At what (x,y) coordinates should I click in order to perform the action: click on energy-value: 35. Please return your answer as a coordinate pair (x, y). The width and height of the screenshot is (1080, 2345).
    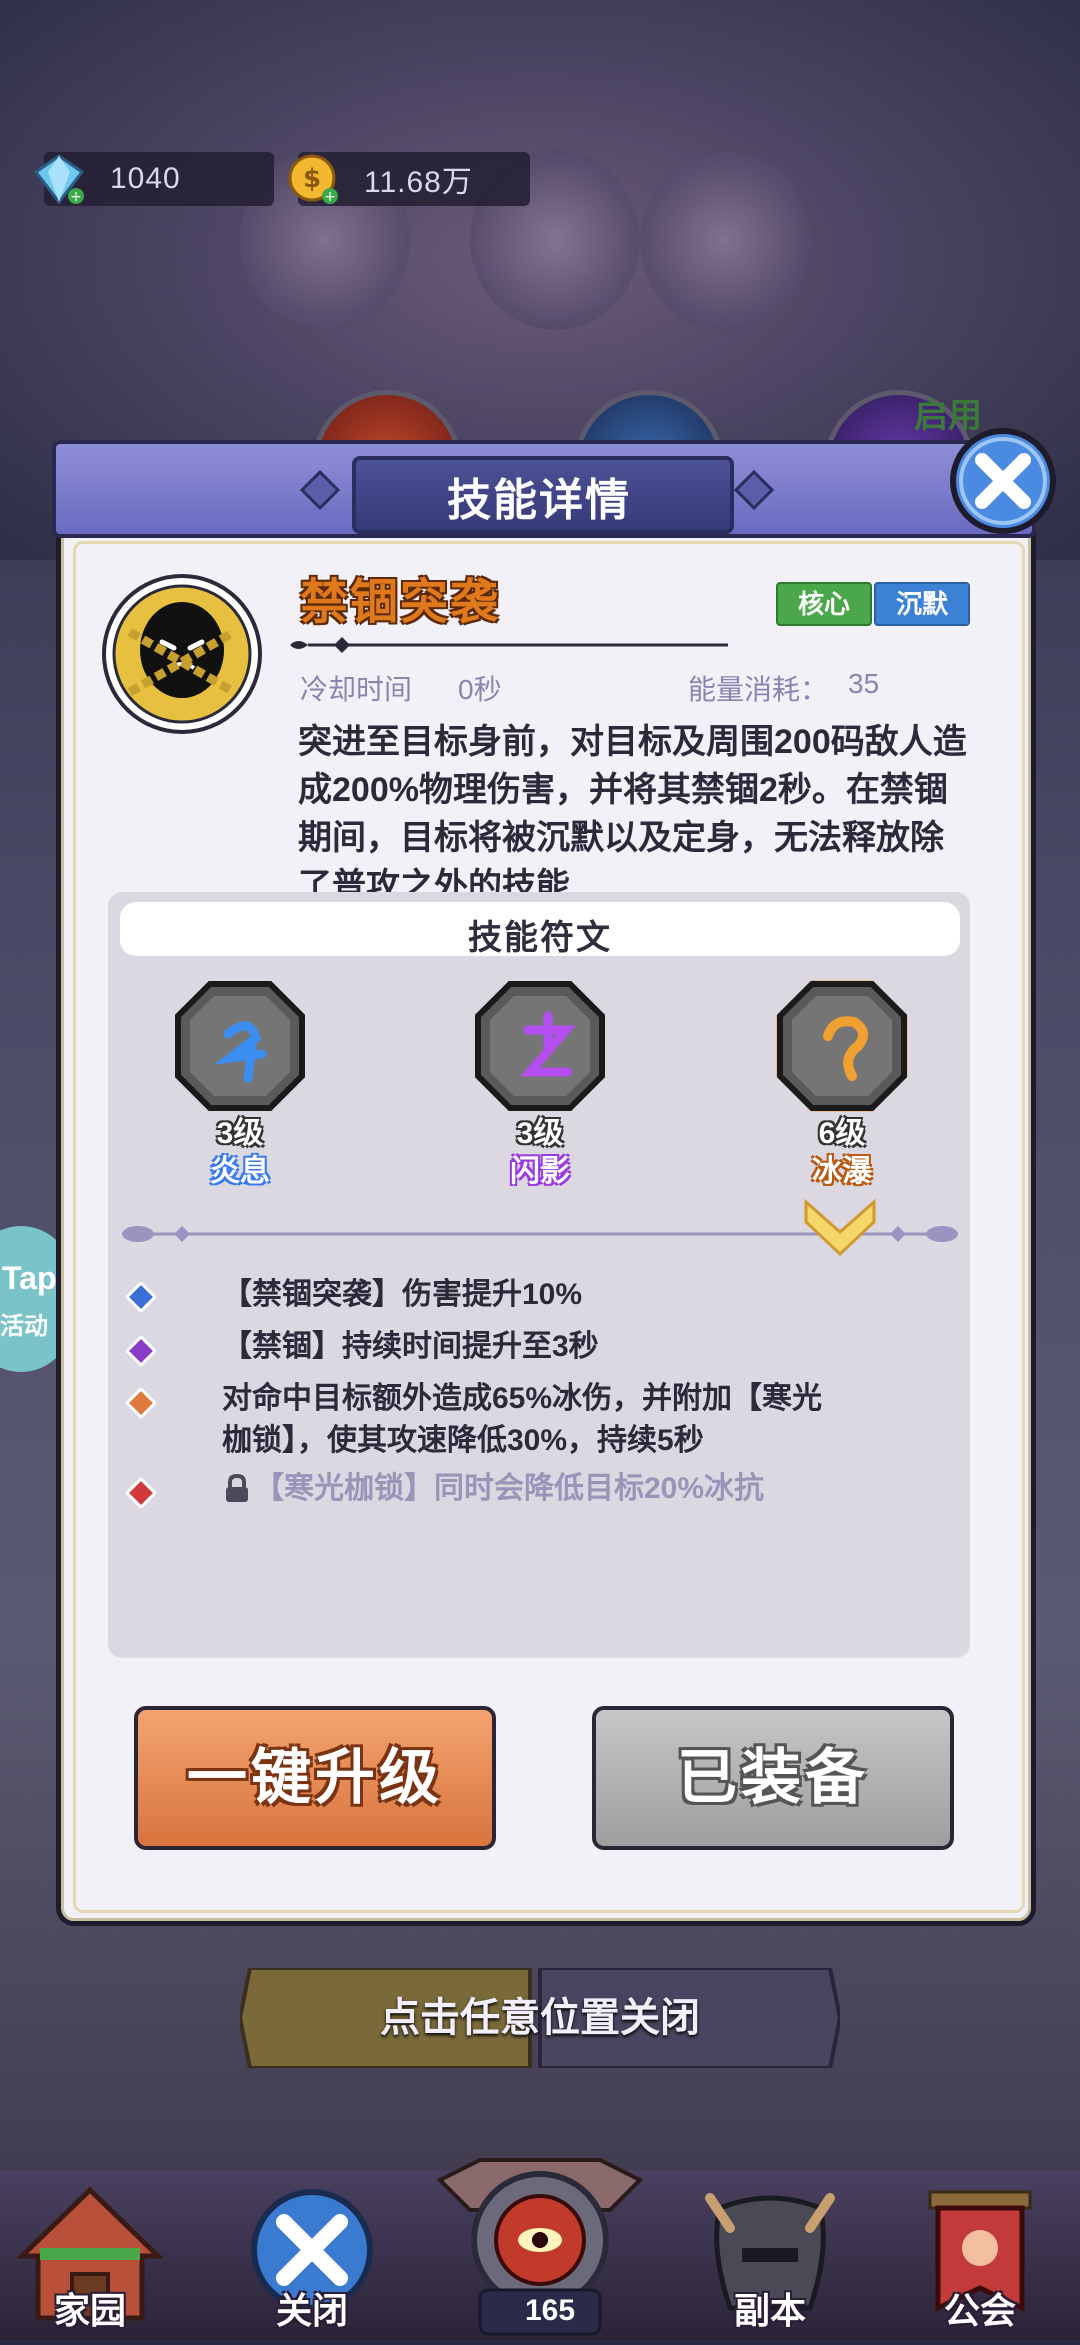
    Looking at the image, I should click on (864, 683).